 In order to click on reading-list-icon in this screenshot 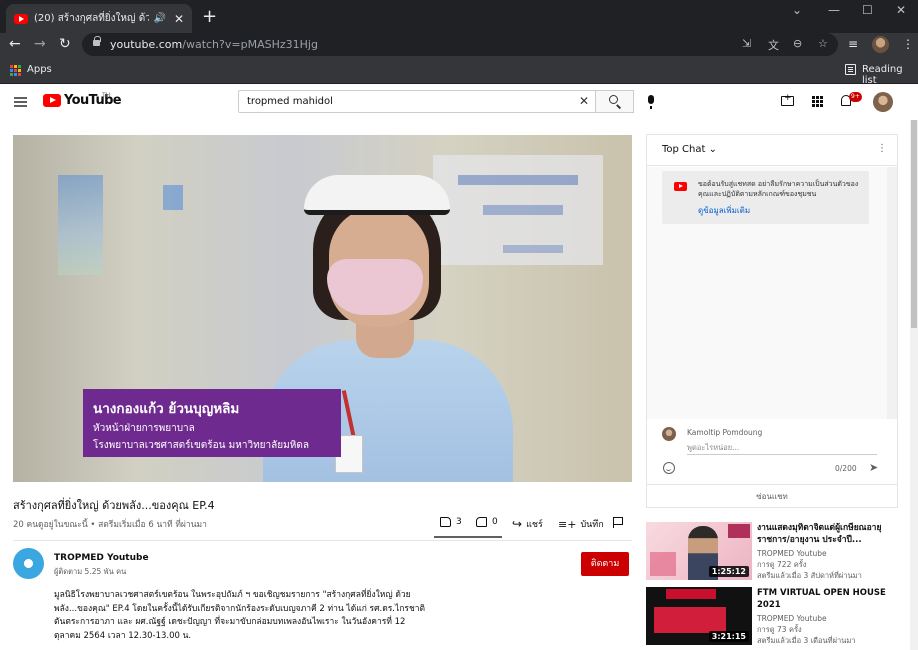, I will do `click(850, 69)`.